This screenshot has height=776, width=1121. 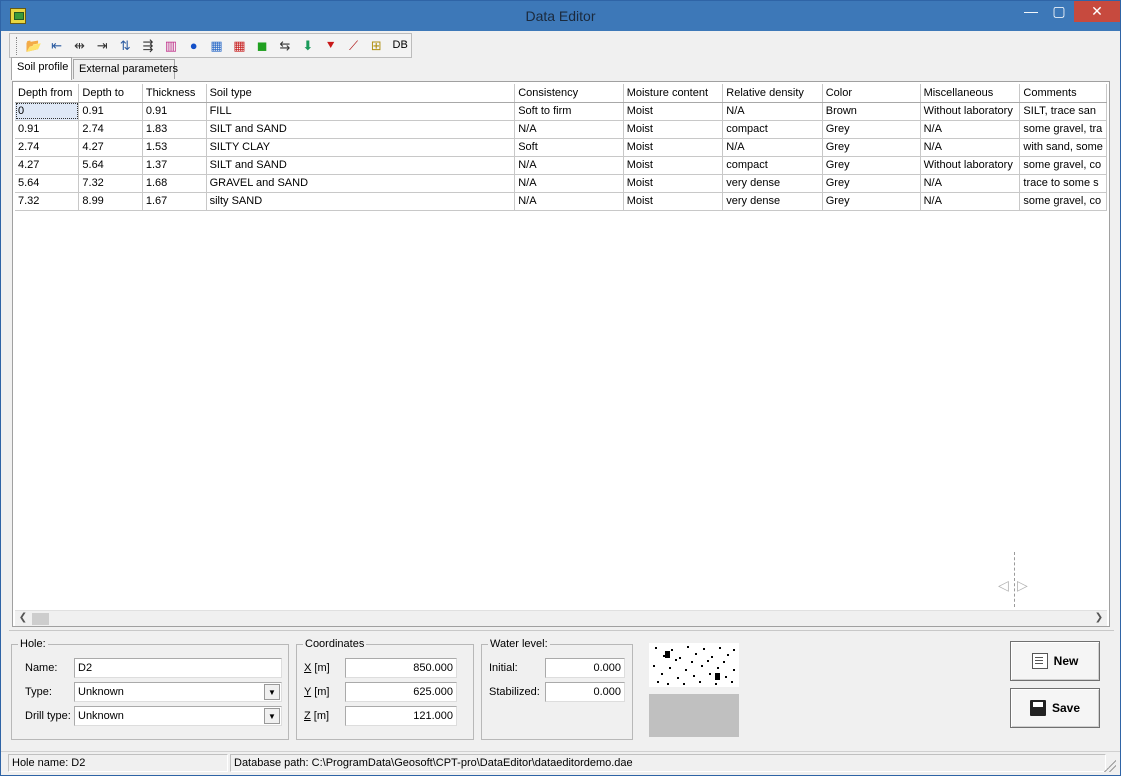 What do you see at coordinates (561, 618) in the screenshot?
I see `horizontal-scrollbar: ❮ ❯` at bounding box center [561, 618].